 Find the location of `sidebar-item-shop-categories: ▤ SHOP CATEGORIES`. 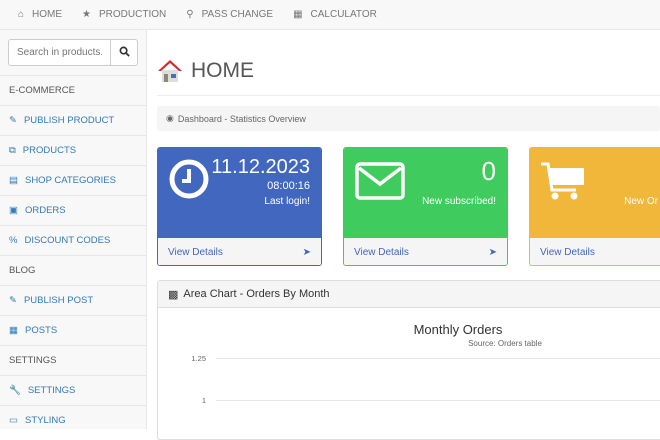

sidebar-item-shop-categories: ▤ SHOP CATEGORIES is located at coordinates (73, 180).